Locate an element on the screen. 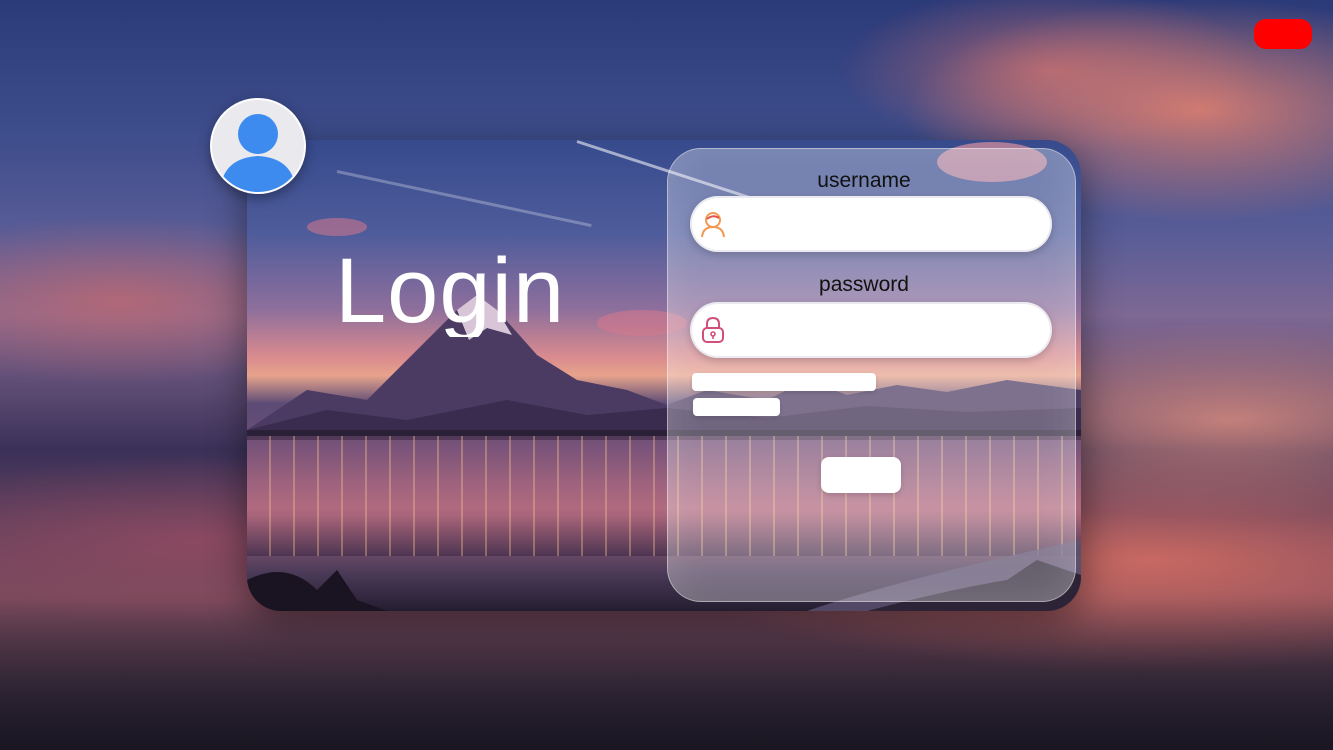 This screenshot has width=1333, height=750. username-input is located at coordinates (888, 225).